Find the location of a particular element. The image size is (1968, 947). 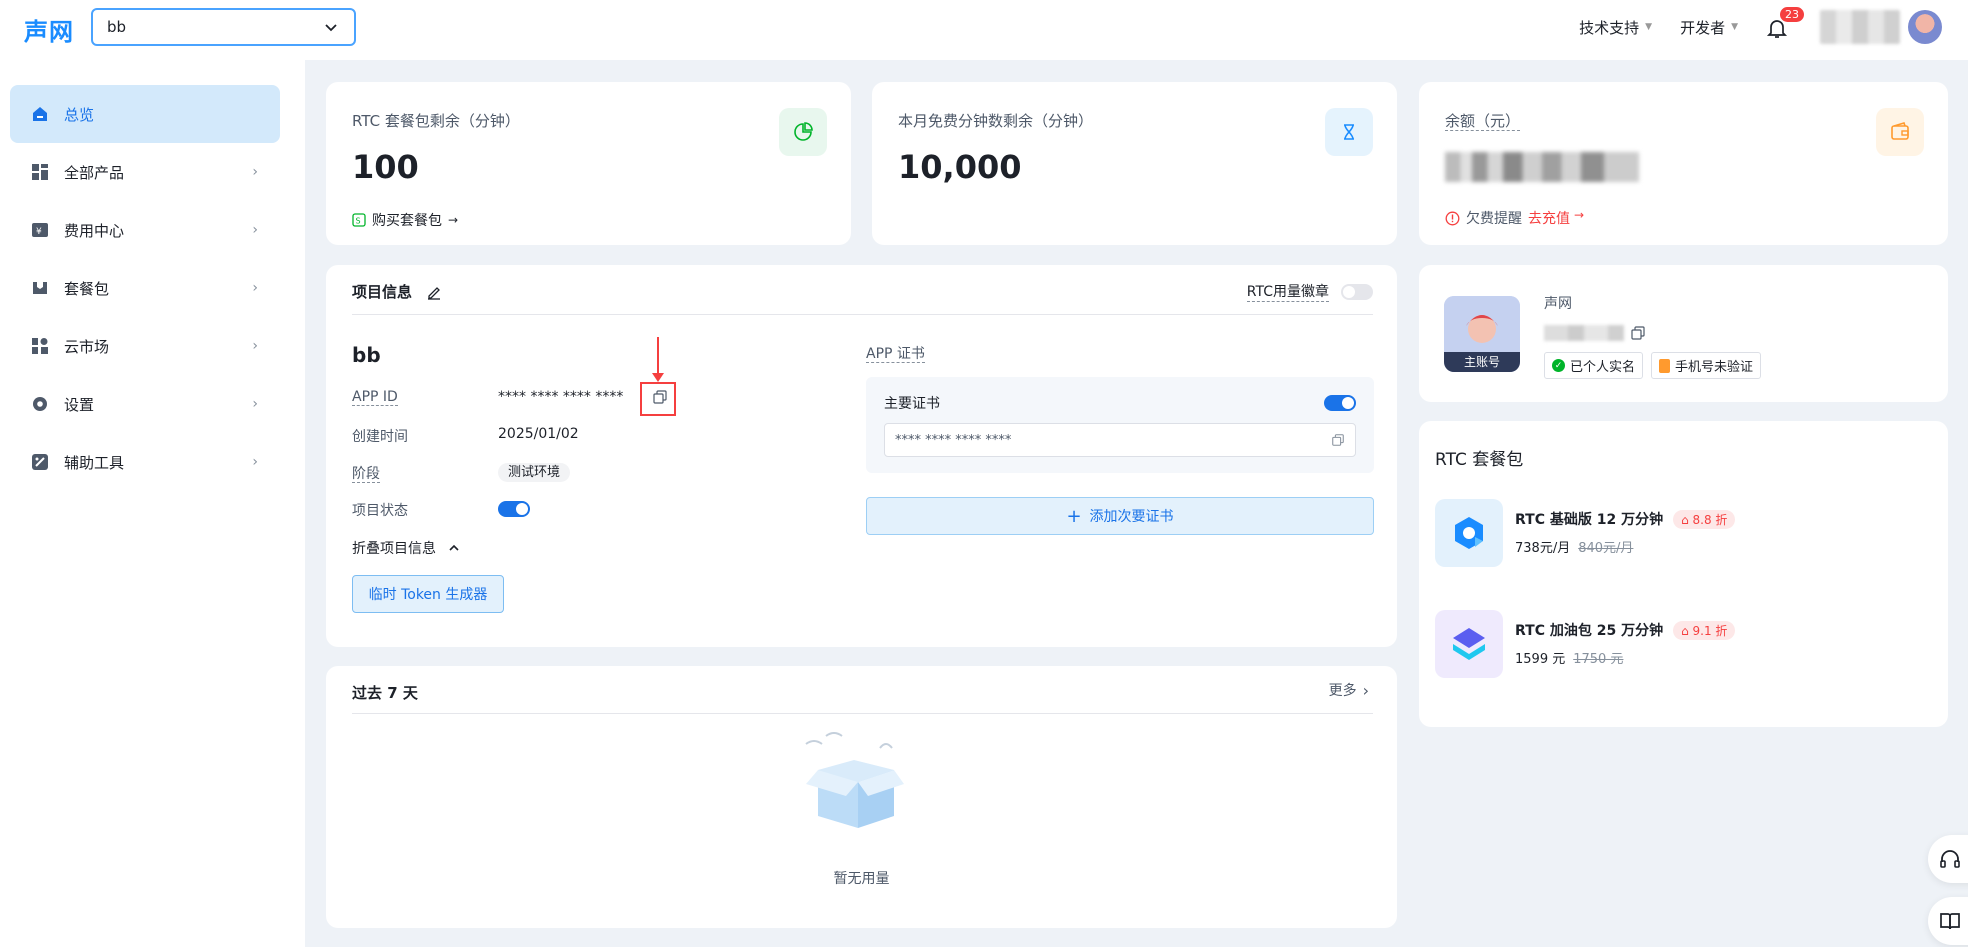

sidebar-item-label: 总览 is located at coordinates (79, 114).